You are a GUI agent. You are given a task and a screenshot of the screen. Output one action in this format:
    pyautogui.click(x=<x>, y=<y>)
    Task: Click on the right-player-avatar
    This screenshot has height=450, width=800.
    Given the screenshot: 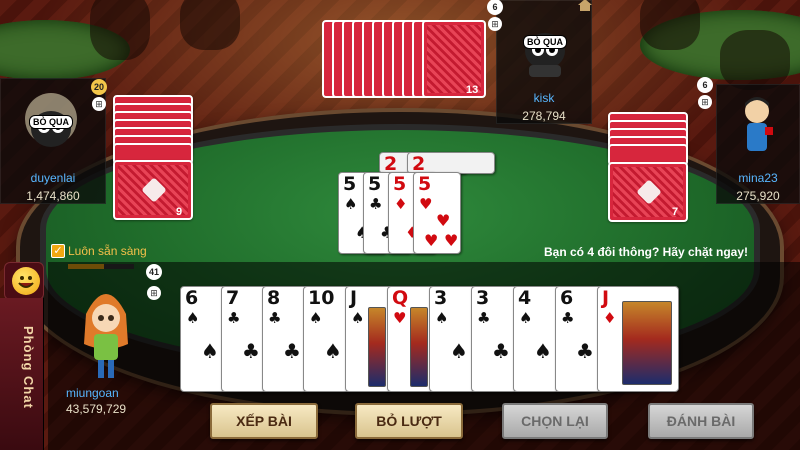 What is the action you would take?
    pyautogui.click(x=757, y=128)
    